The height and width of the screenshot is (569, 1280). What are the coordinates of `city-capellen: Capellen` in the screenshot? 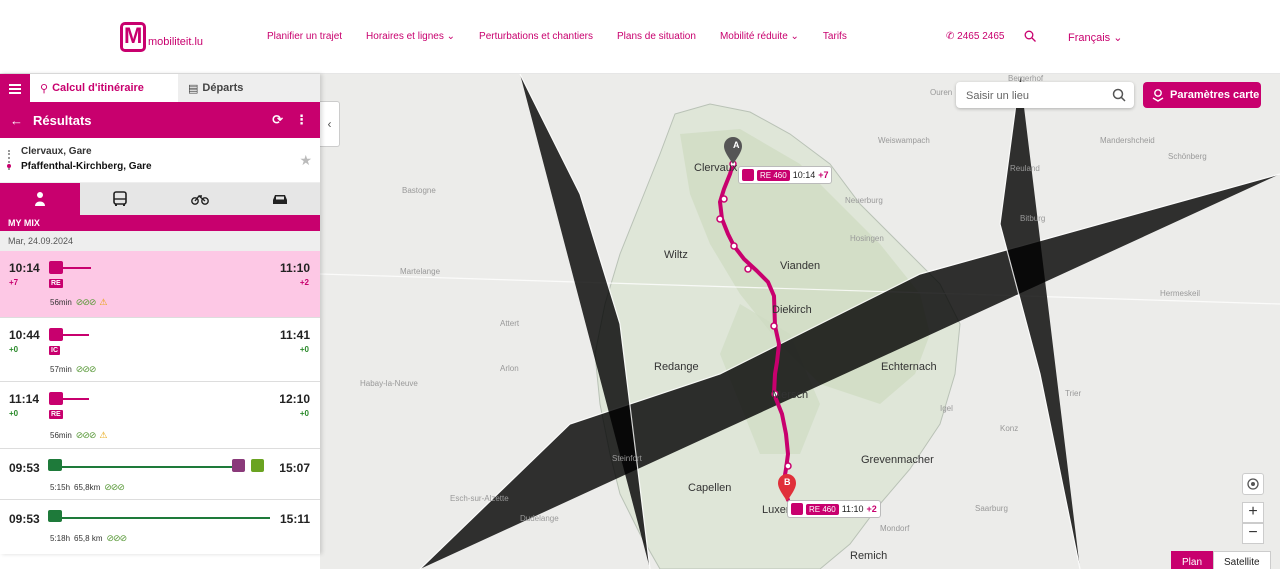 It's located at (710, 488).